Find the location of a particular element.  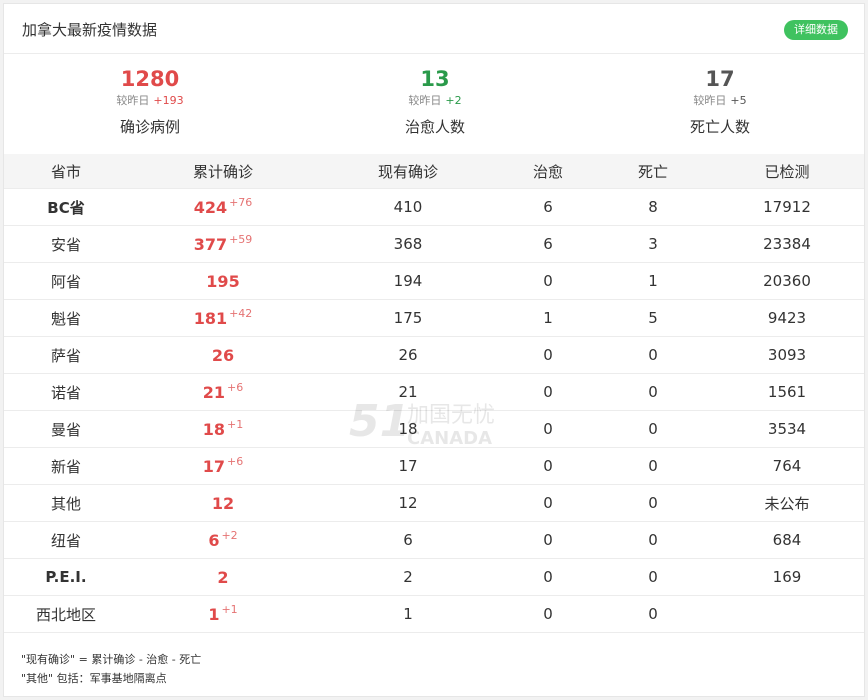

cell-current: 2 is located at coordinates (408, 577).